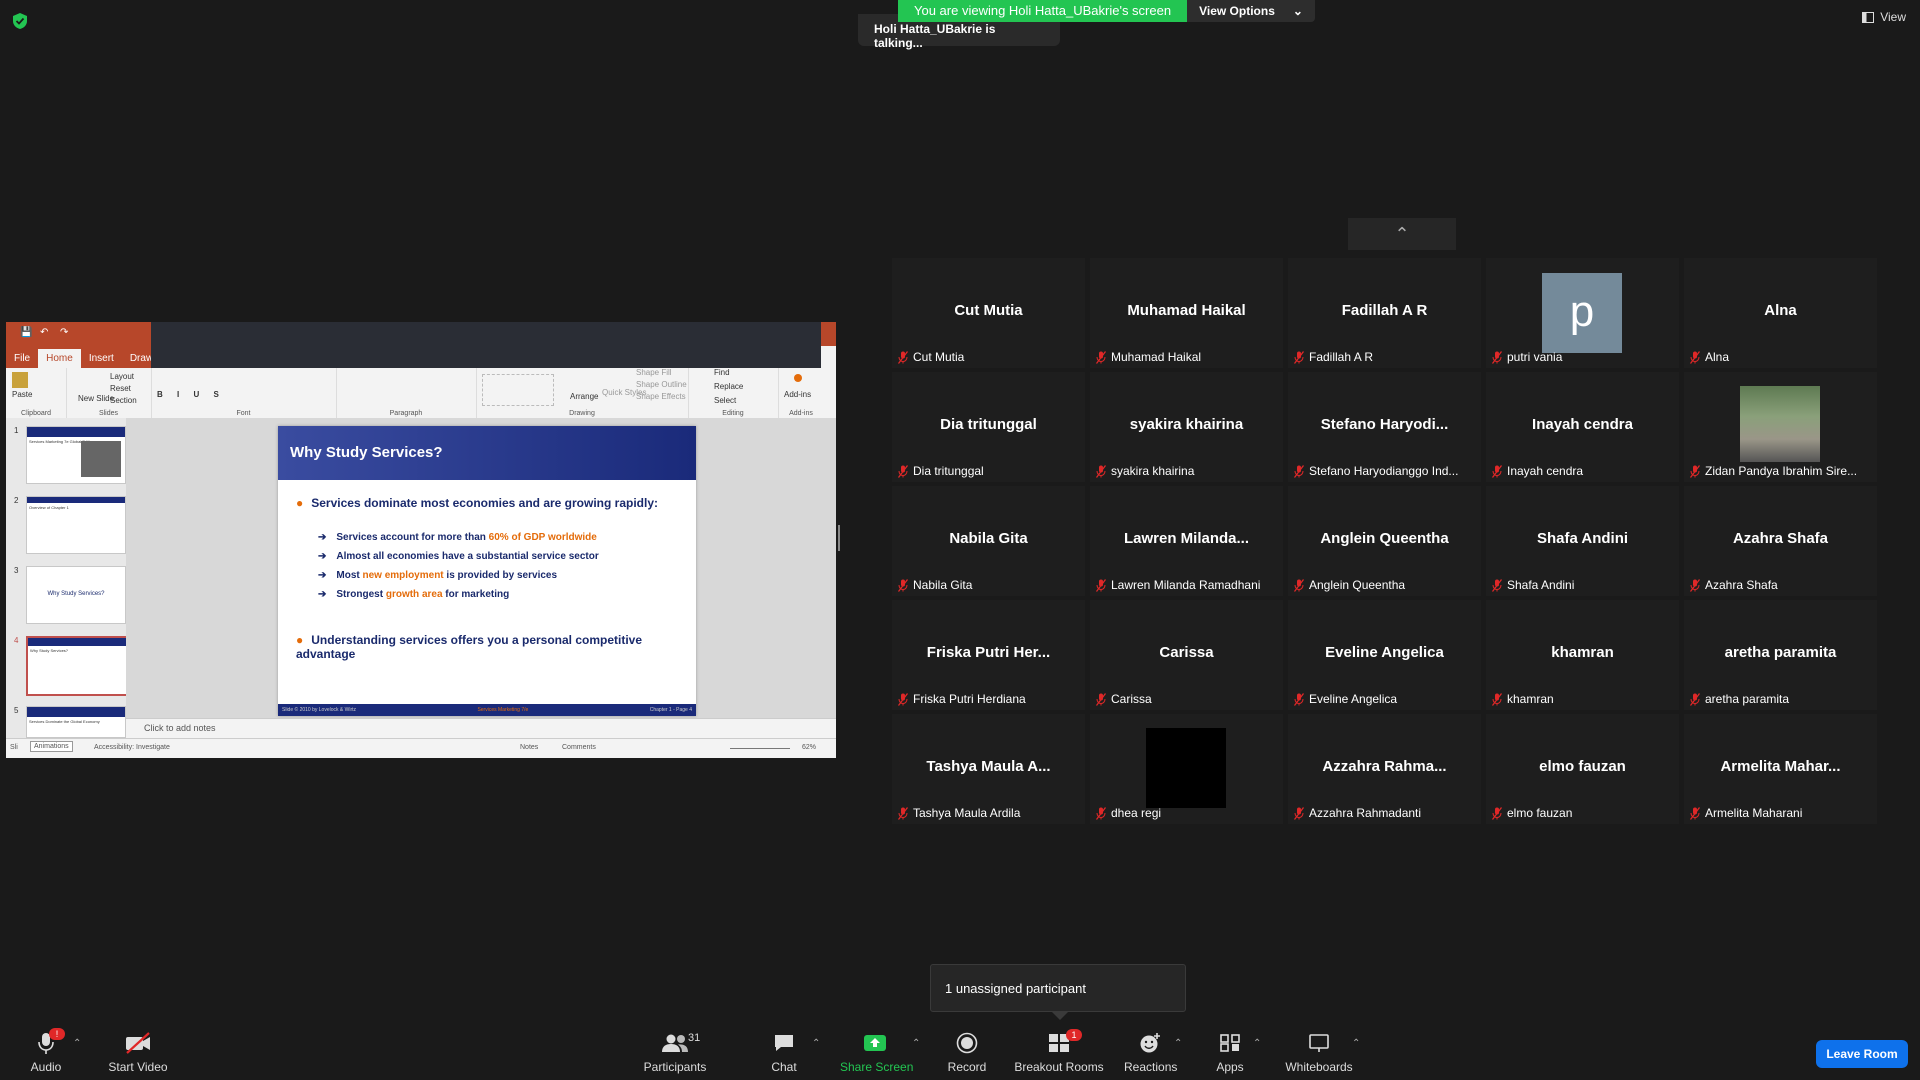 This screenshot has width=1920, height=1080. What do you see at coordinates (876, 1052) in the screenshot?
I see `share-screen-button: Share Screen` at bounding box center [876, 1052].